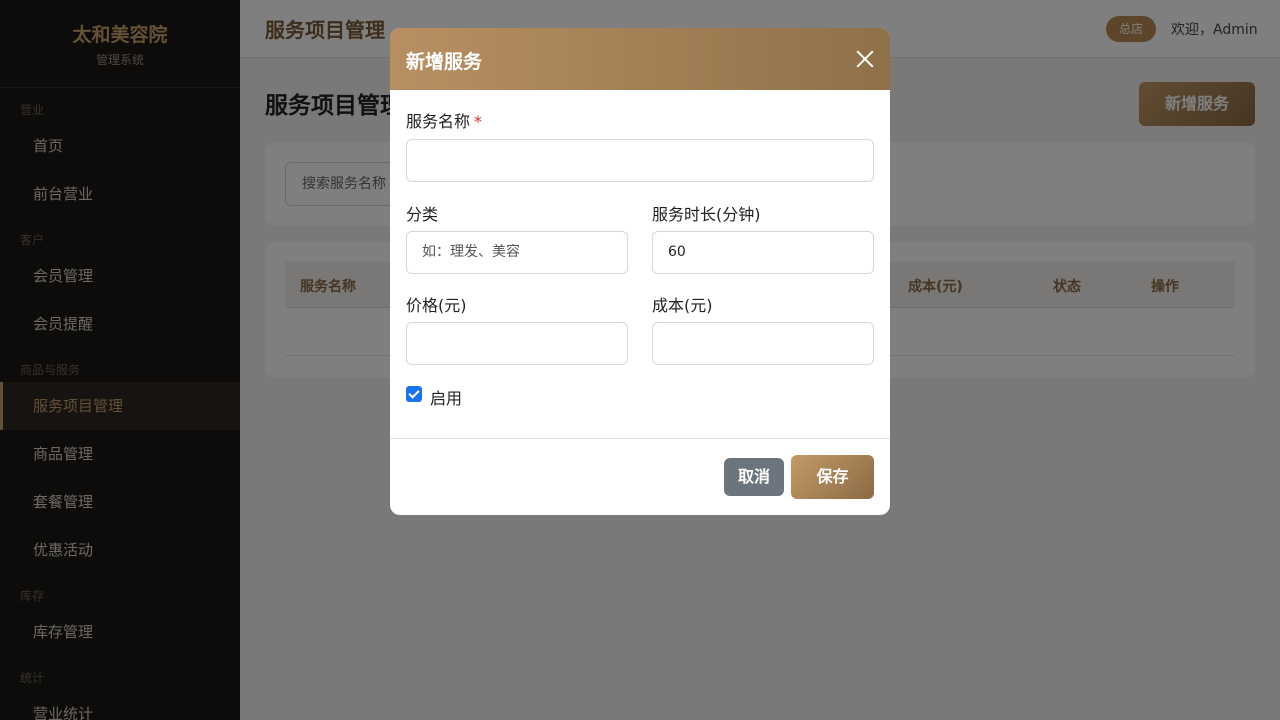 This screenshot has width=1280, height=720. What do you see at coordinates (832, 477) in the screenshot?
I see `save-button: 保存` at bounding box center [832, 477].